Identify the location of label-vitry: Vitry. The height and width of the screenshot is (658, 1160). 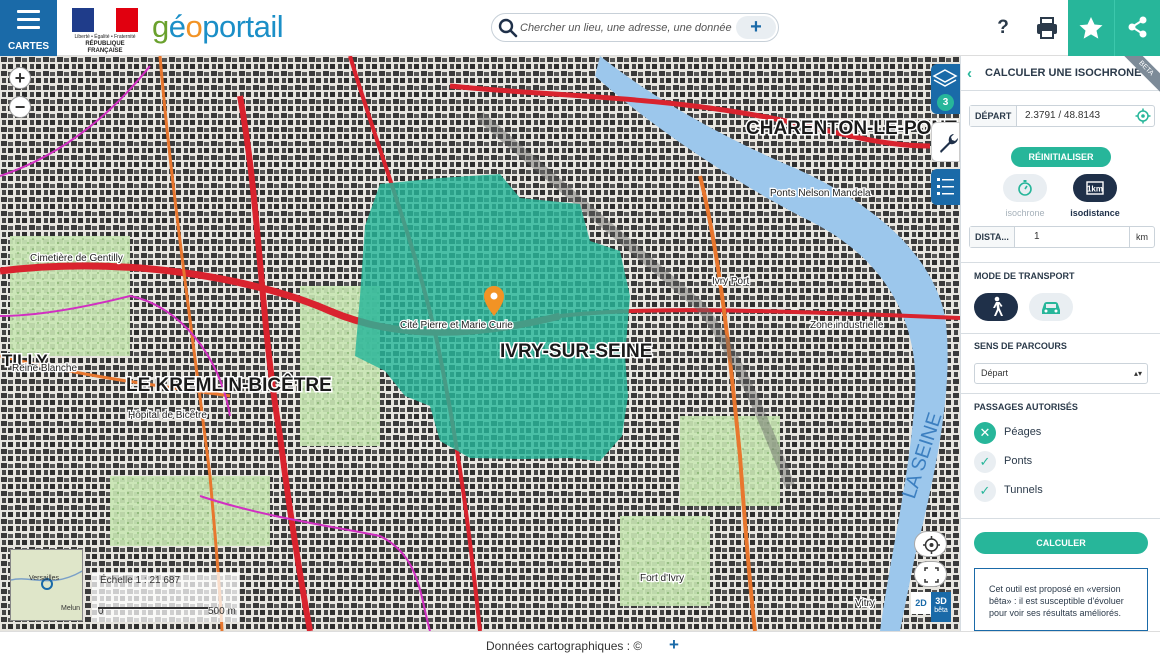
(865, 603).